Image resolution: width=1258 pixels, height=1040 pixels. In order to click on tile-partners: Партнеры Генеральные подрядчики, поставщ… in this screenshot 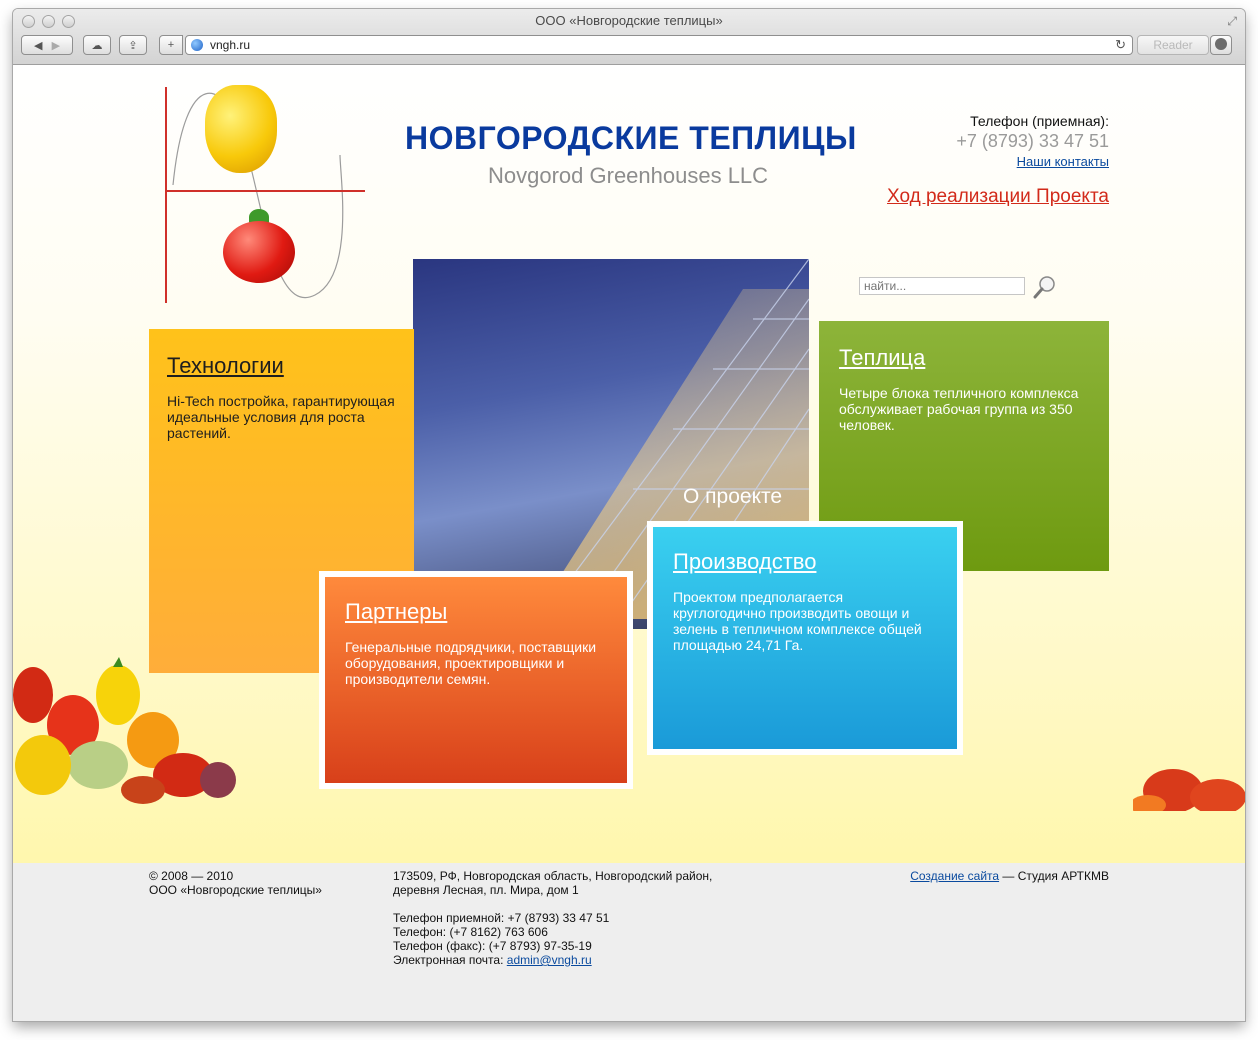, I will do `click(476, 680)`.